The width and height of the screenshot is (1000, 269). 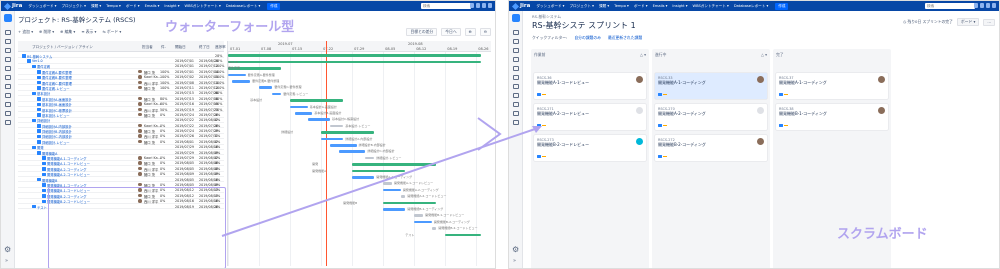 I want to click on column-header: プロジェクト / バージョン / アサイン, so click(x=62, y=47).